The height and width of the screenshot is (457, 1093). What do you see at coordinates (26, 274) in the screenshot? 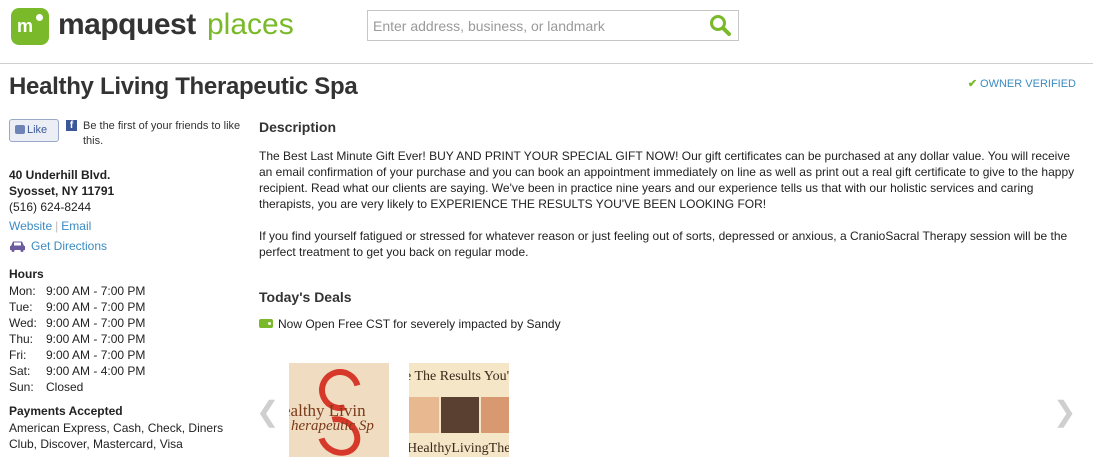
I see `hours-heading: Hours` at bounding box center [26, 274].